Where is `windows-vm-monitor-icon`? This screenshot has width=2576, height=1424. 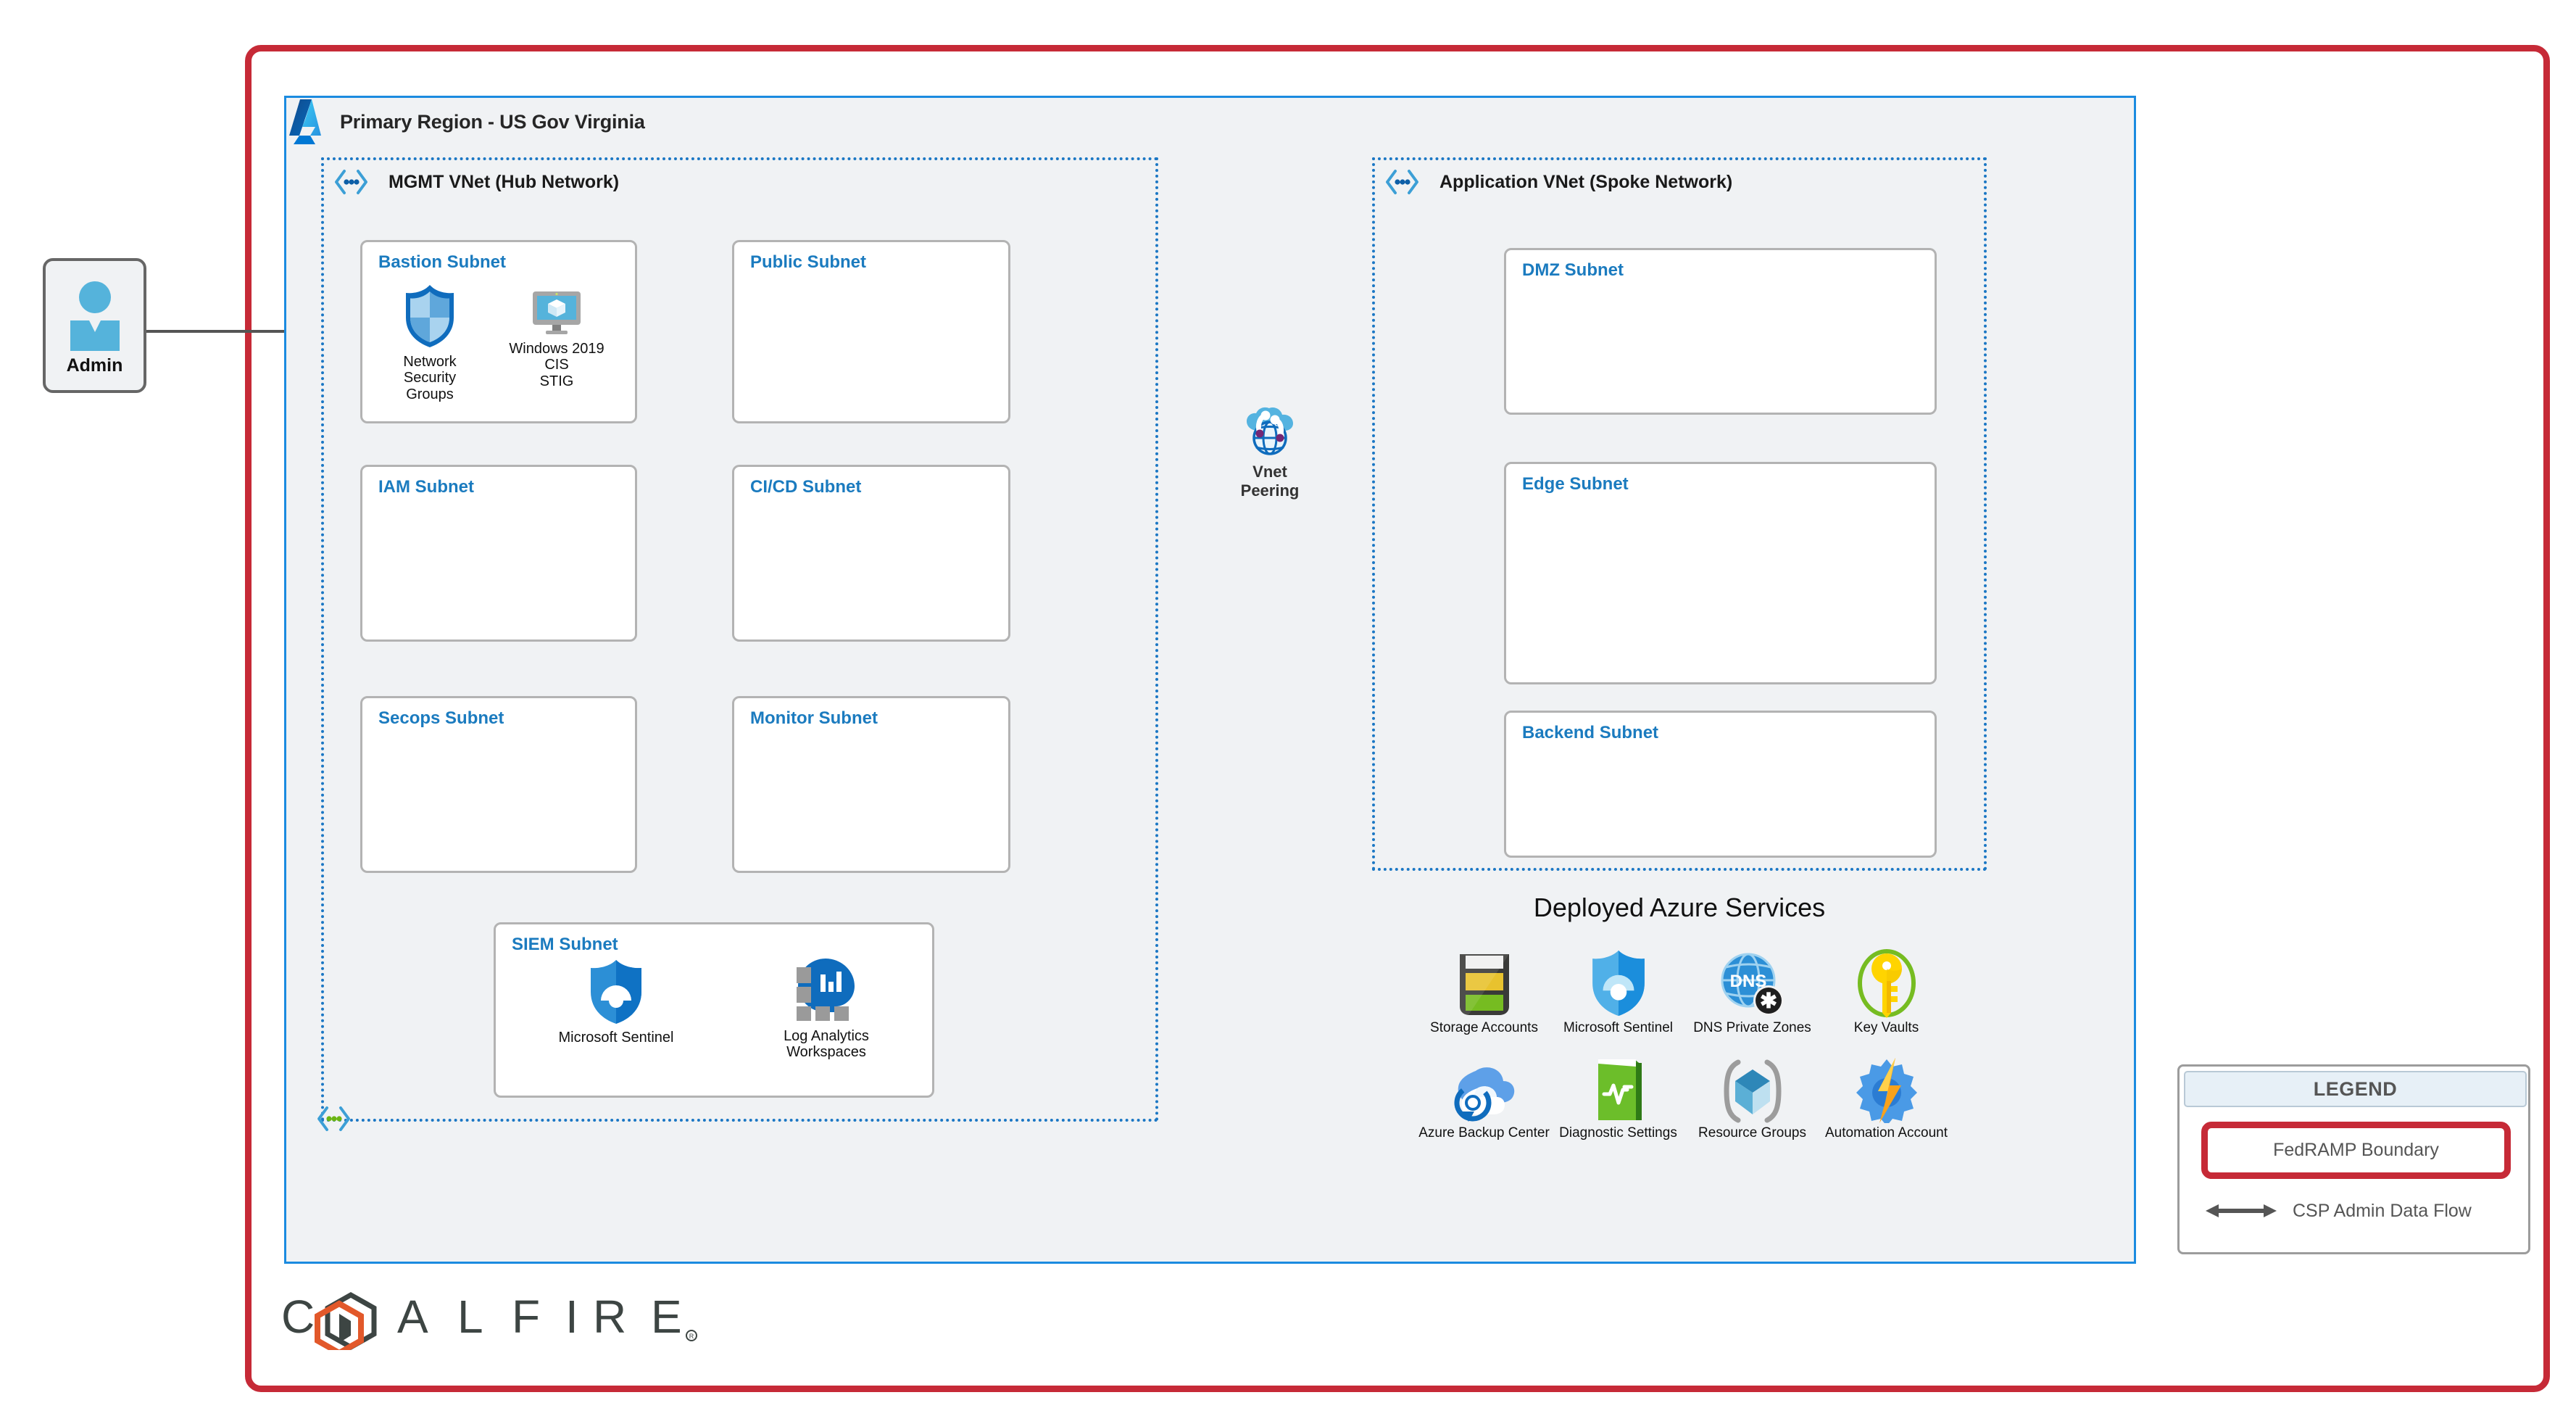 windows-vm-monitor-icon is located at coordinates (557, 312).